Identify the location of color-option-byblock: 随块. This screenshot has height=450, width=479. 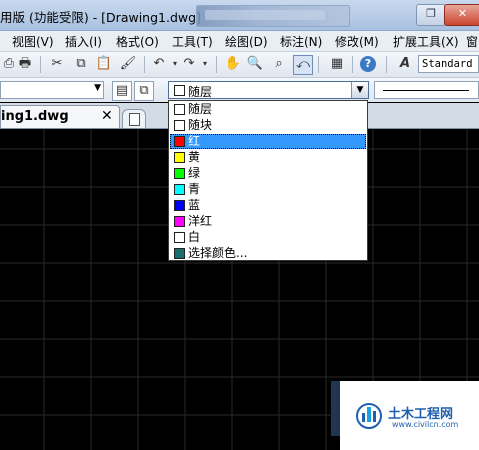
(268, 125).